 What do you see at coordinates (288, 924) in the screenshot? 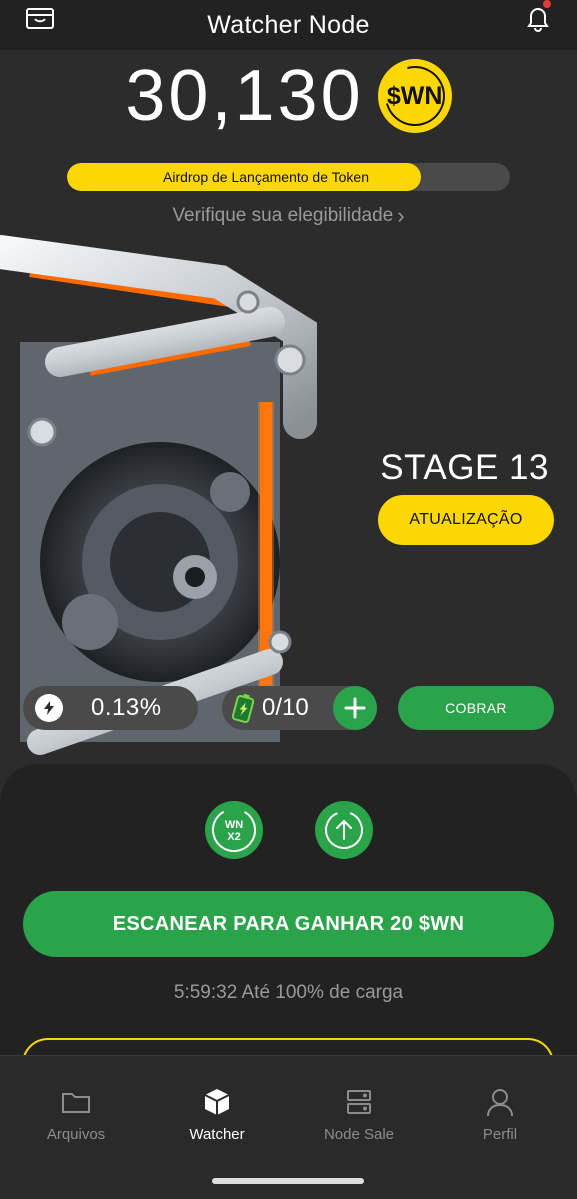
I see `scan-to-earn-button: ESCANEAR PARA GANHAR 20 $WN` at bounding box center [288, 924].